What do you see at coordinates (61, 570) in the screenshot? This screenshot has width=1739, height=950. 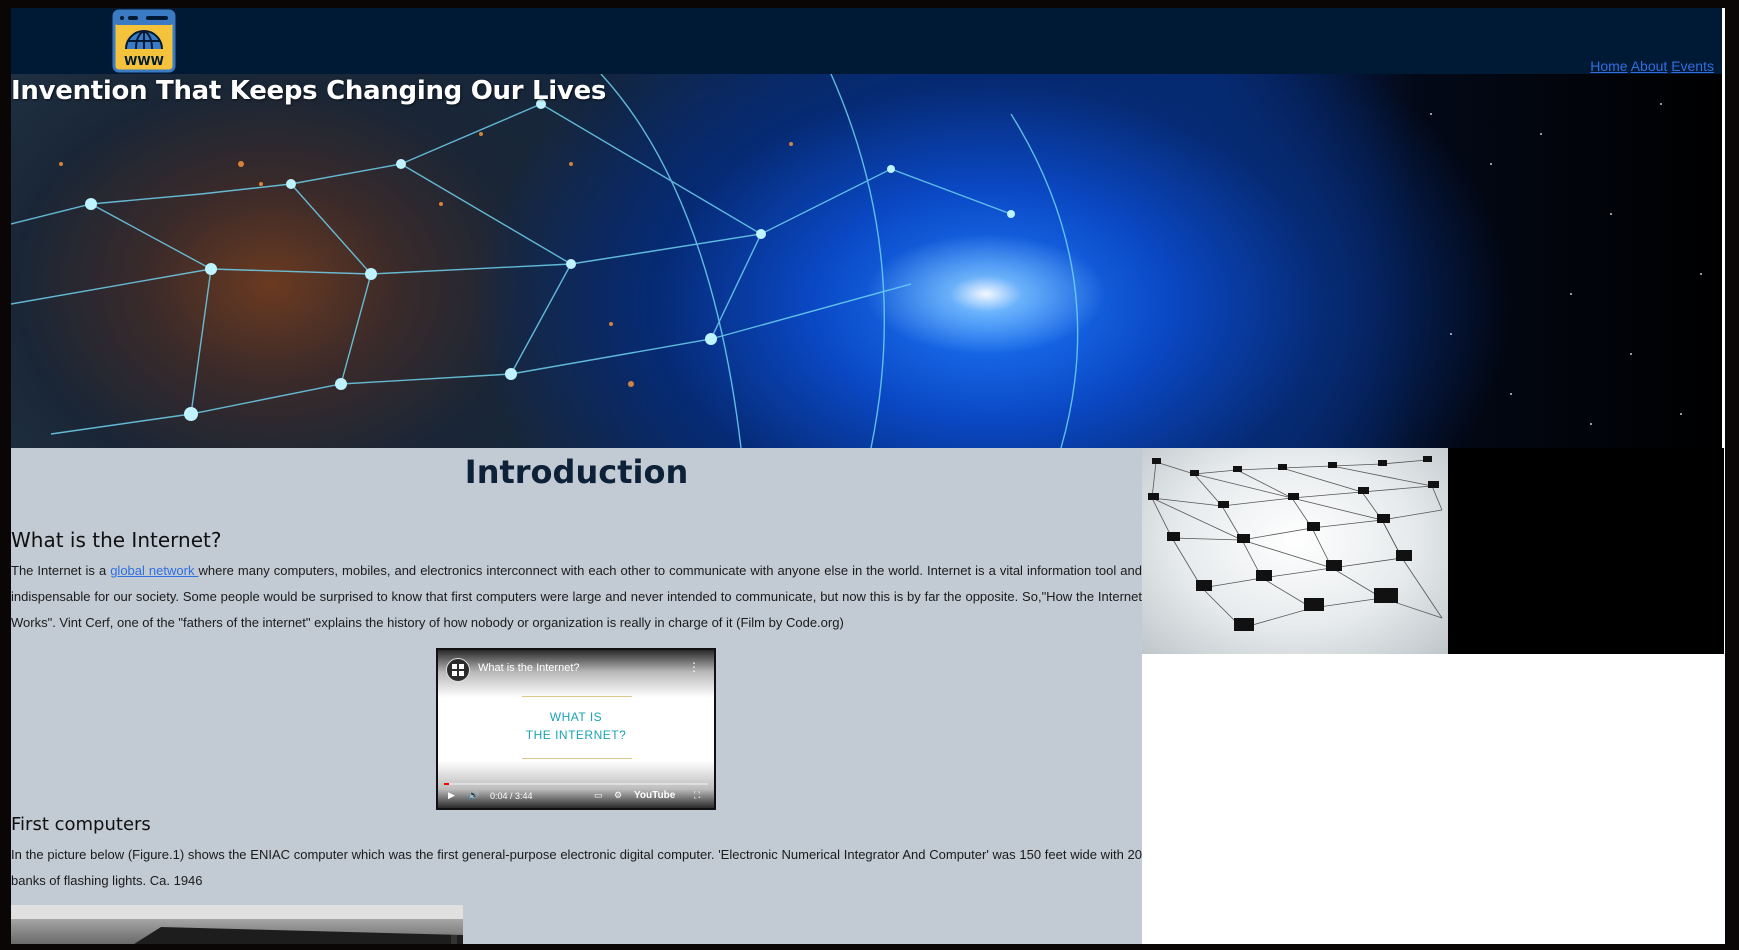 I see `internet-paragraph-intro: The Internet is a` at bounding box center [61, 570].